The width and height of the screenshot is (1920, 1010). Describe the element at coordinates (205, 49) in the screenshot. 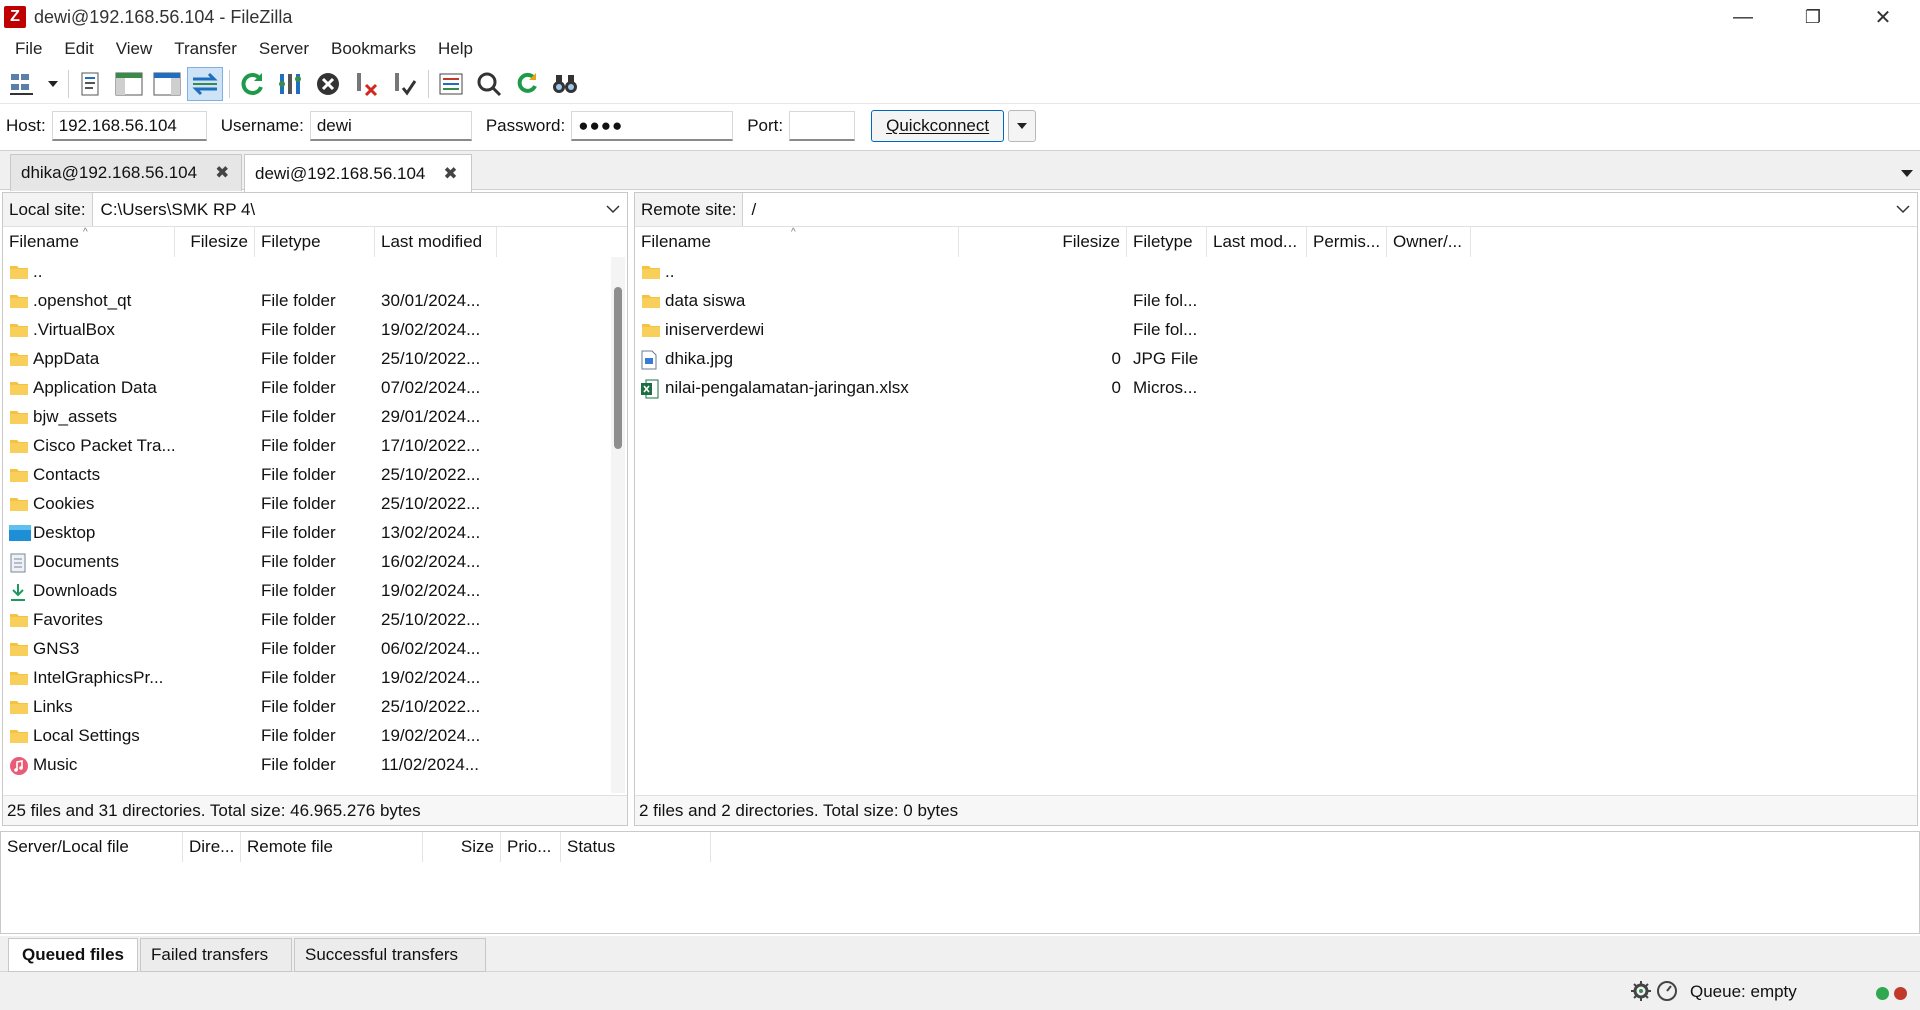

I see `menu-transfer: Transfer` at that location.